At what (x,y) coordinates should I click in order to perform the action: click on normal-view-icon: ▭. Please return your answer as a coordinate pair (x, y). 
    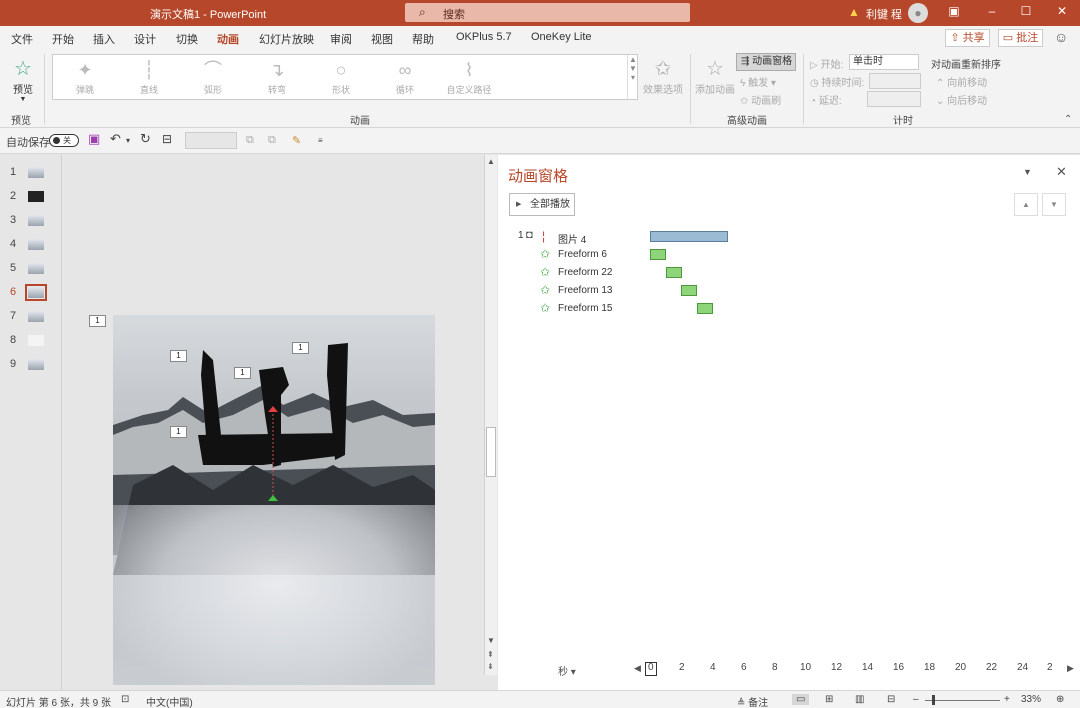
    Looking at the image, I should click on (801, 699).